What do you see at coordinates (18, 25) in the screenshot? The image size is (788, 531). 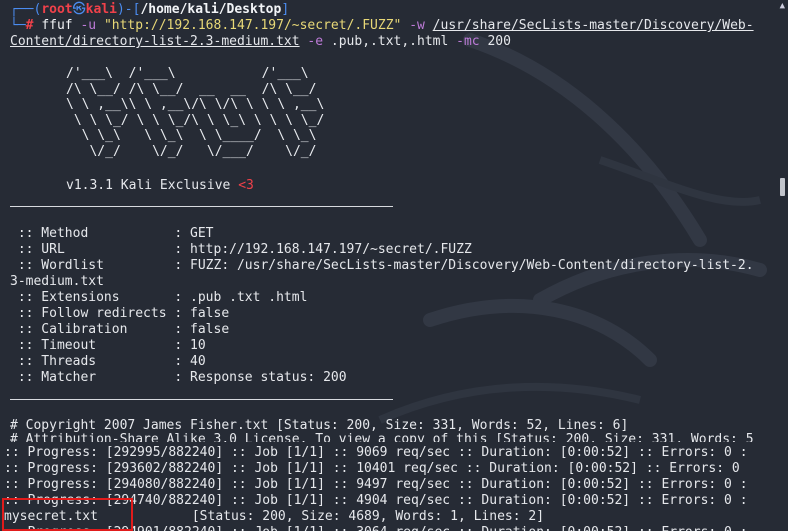 I see `prompt-second: └─` at bounding box center [18, 25].